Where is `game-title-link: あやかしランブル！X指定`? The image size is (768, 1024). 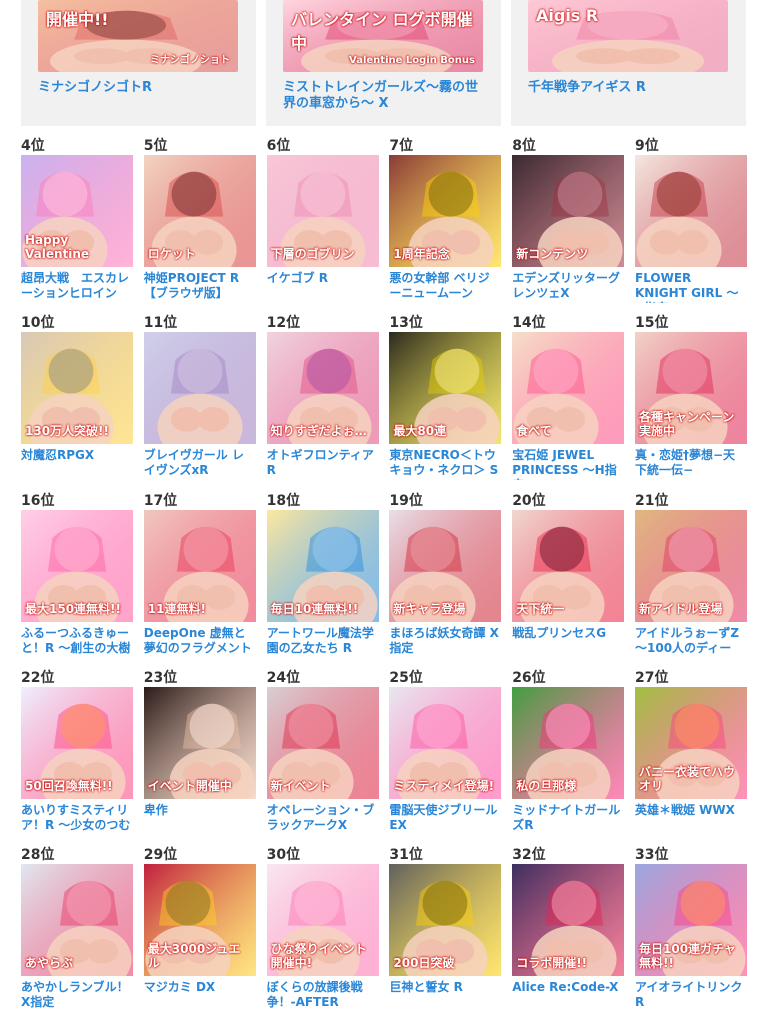
game-title-link: あやかしランブル！X指定 is located at coordinates (77, 996).